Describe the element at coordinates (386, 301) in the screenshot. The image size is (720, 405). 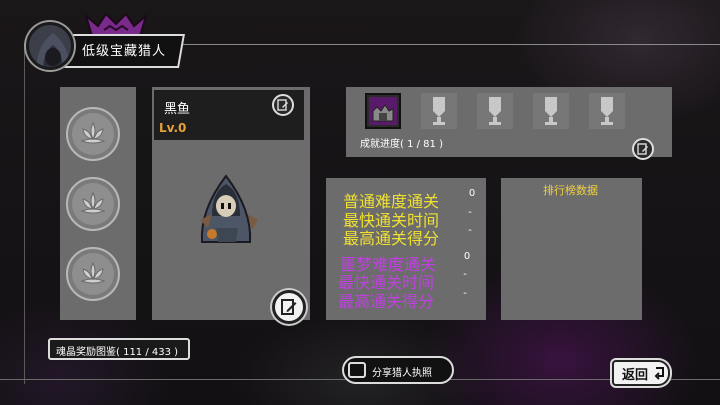
I see `nightmare-score-label: 最高通关得分` at that location.